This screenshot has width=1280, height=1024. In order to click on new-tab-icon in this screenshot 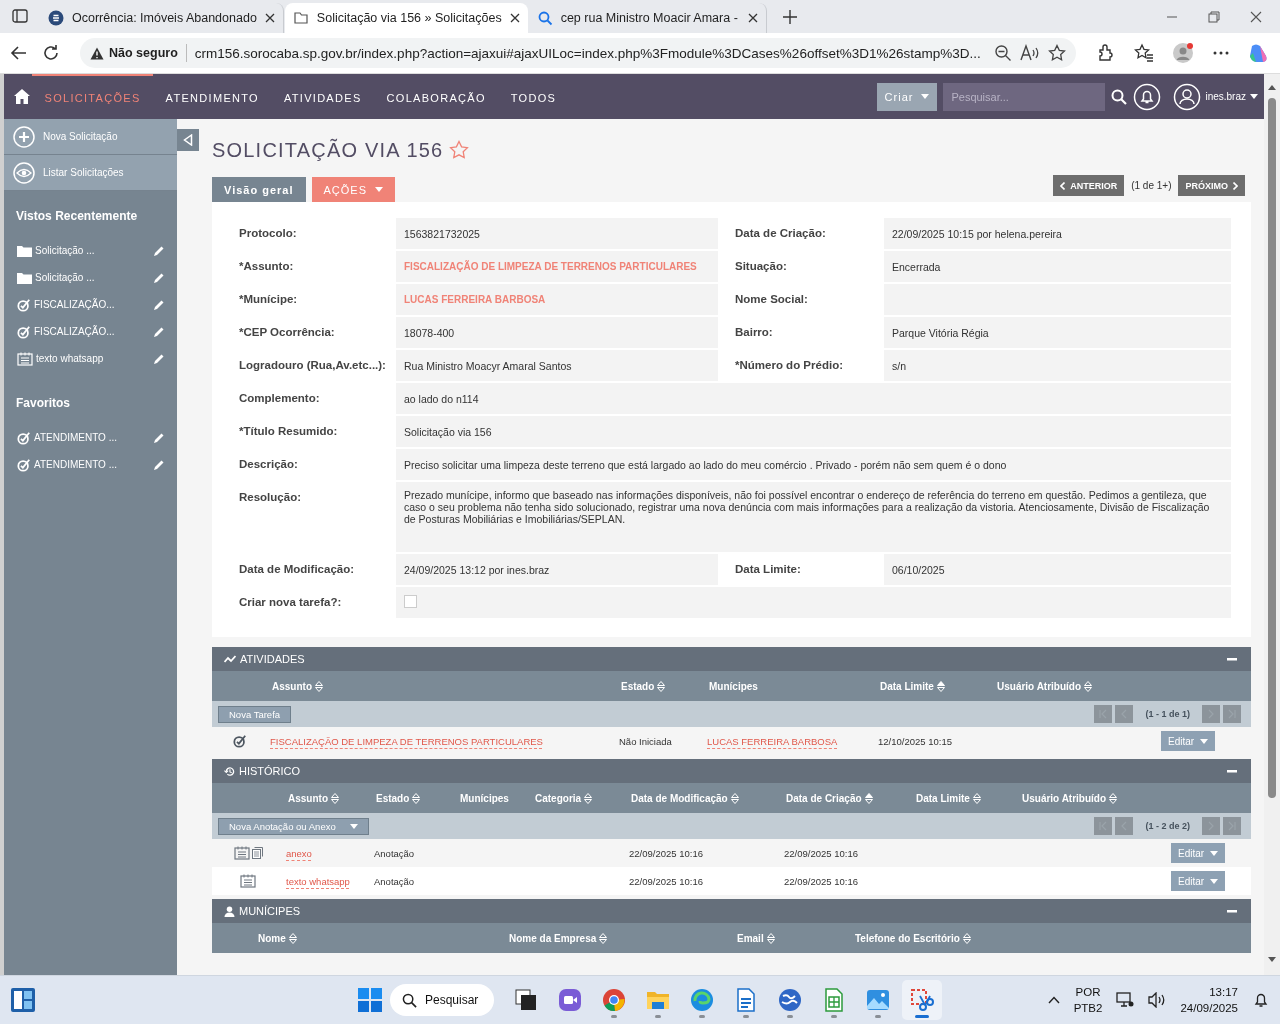, I will do `click(789, 17)`.